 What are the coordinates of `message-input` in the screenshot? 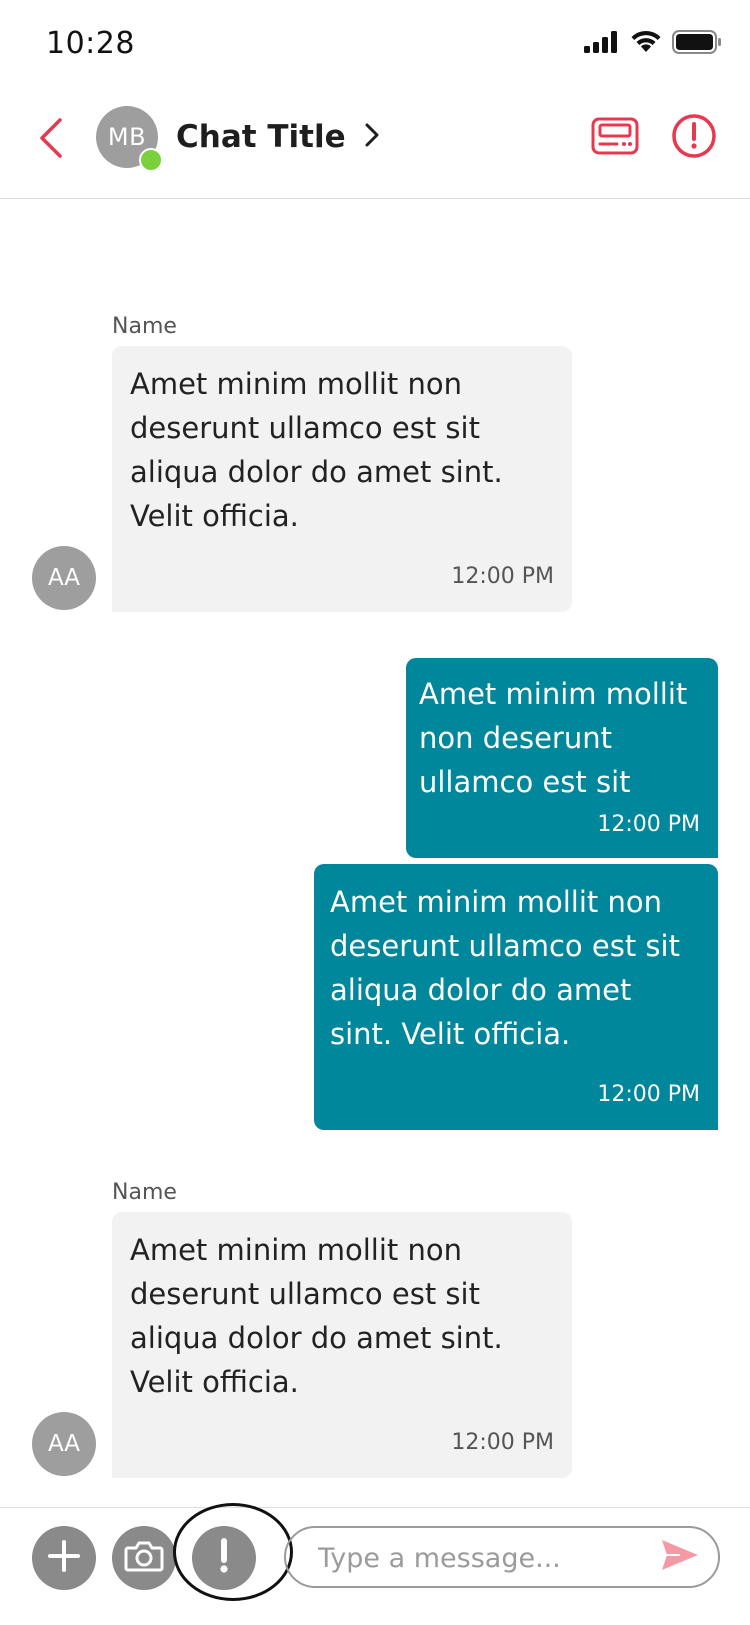 It's located at (478, 1558).